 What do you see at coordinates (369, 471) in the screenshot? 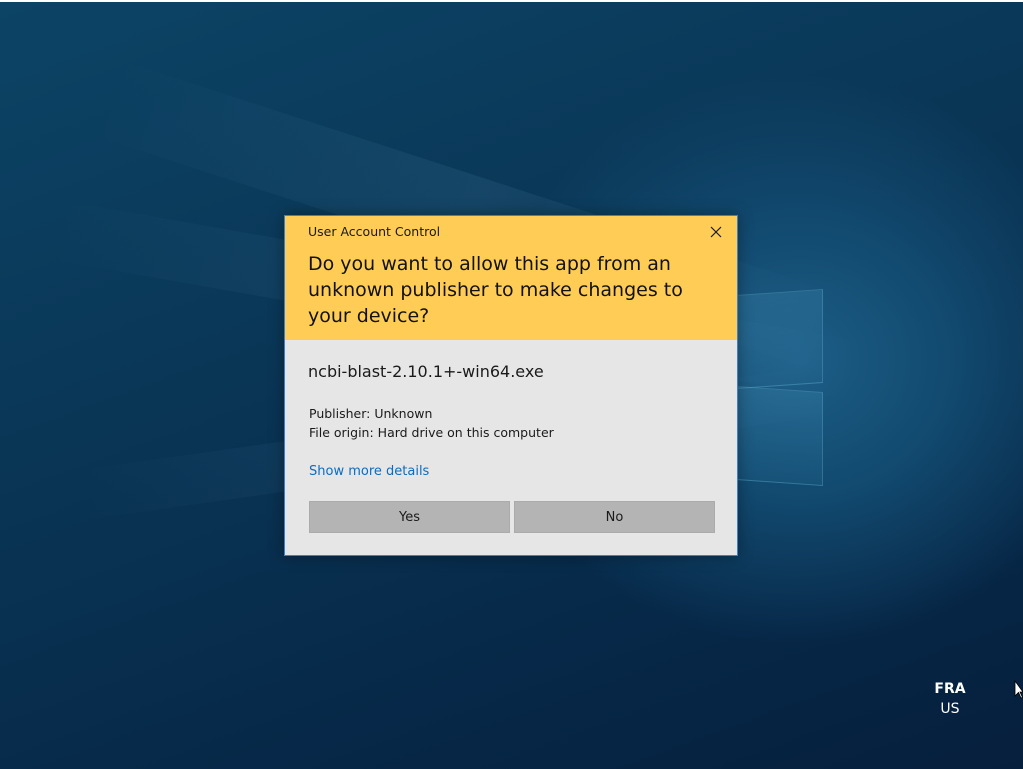
I see `show-more-details-link: Show more details` at bounding box center [369, 471].